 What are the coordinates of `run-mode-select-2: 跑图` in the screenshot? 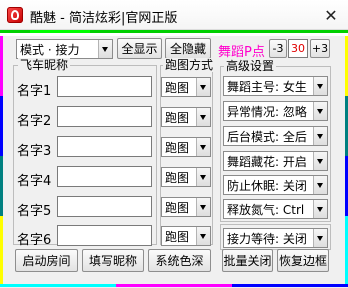 It's located at (186, 117).